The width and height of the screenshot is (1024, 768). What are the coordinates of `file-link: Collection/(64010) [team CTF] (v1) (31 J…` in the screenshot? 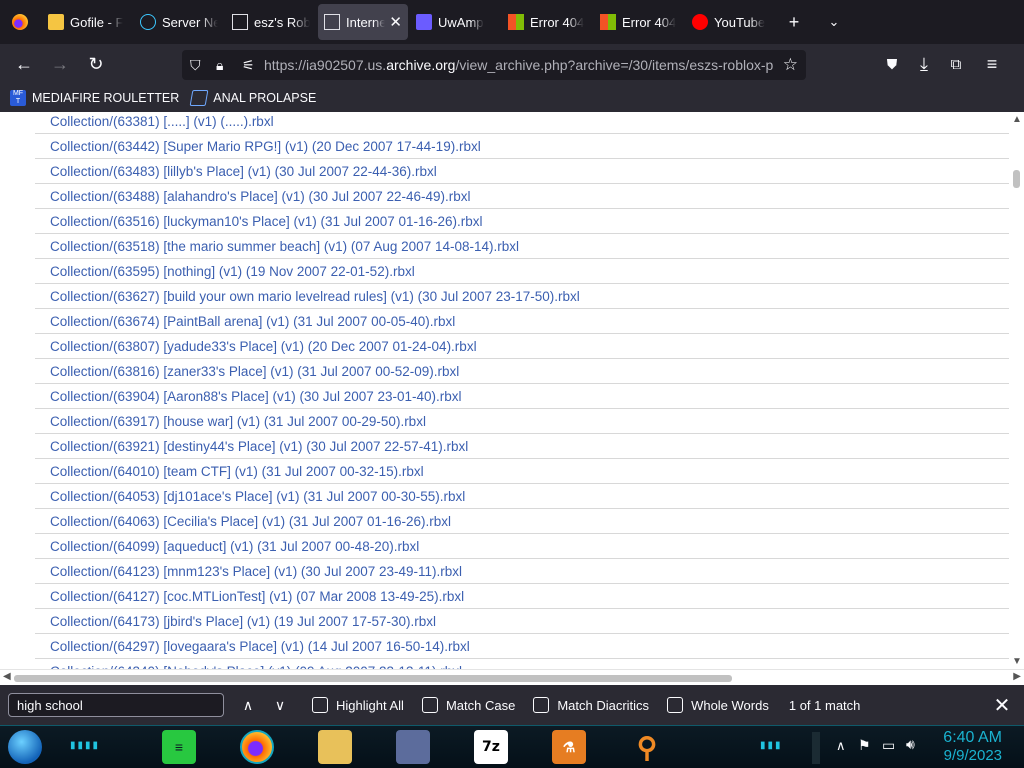 It's located at (522, 471).